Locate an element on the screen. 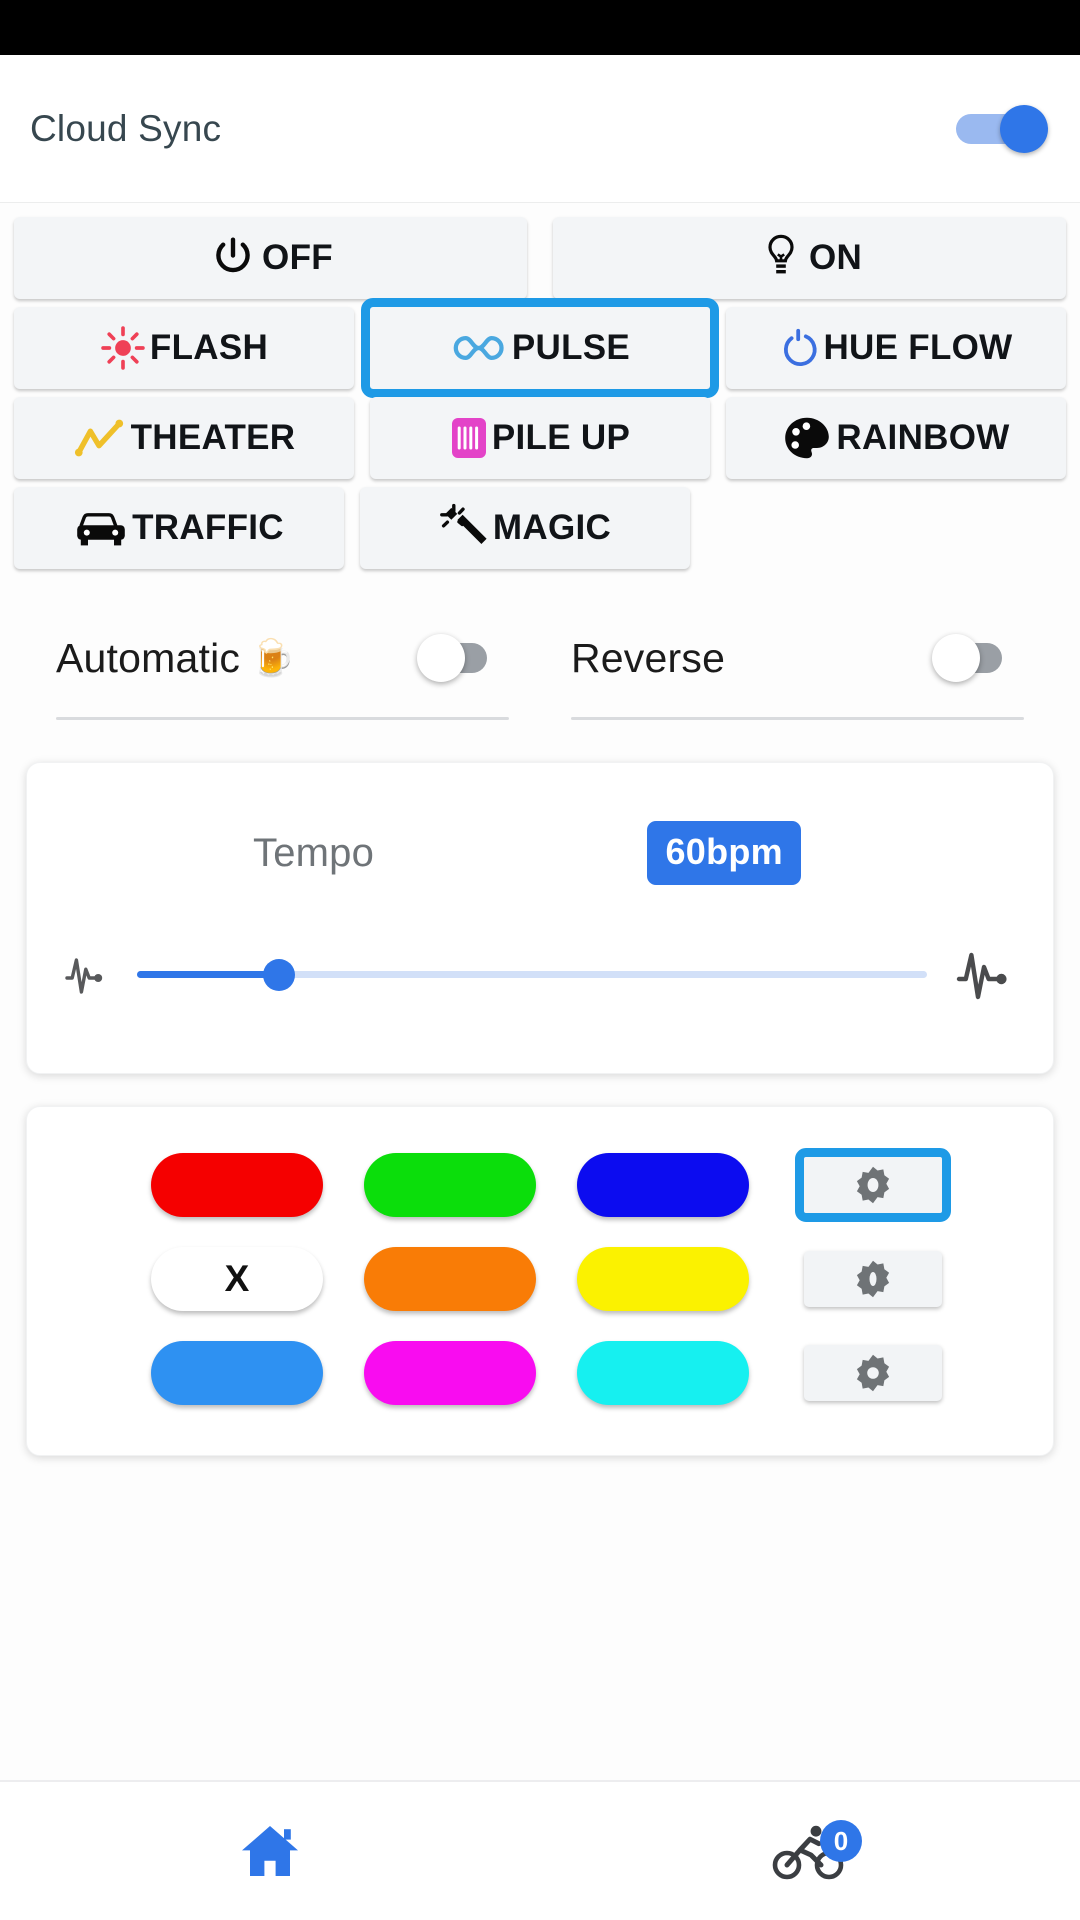 This screenshot has width=1080, height=1920. automatic-switch is located at coordinates (463, 658).